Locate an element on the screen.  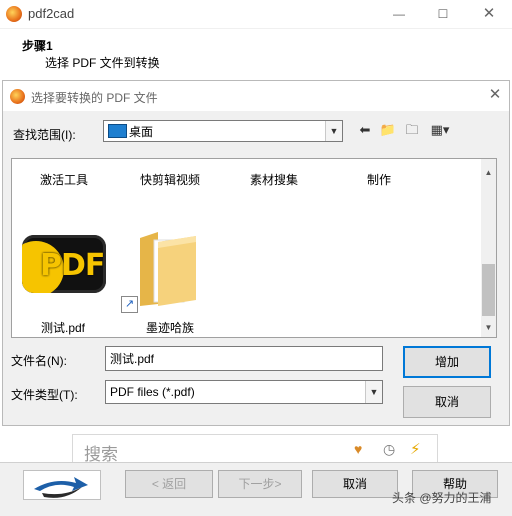
scrollbar-thumb is located at coordinates (488, 290).